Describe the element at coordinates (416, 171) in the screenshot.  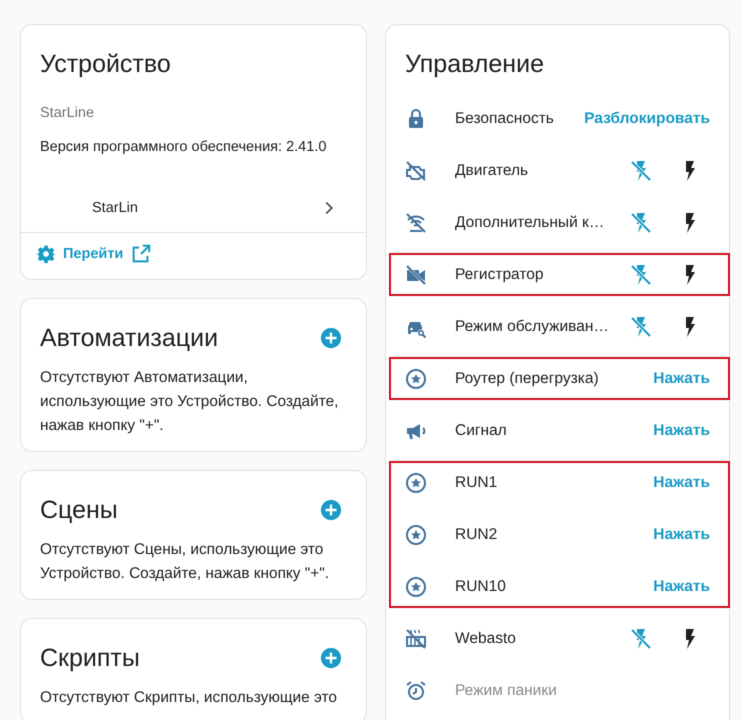
I see `engine-off-icon` at that location.